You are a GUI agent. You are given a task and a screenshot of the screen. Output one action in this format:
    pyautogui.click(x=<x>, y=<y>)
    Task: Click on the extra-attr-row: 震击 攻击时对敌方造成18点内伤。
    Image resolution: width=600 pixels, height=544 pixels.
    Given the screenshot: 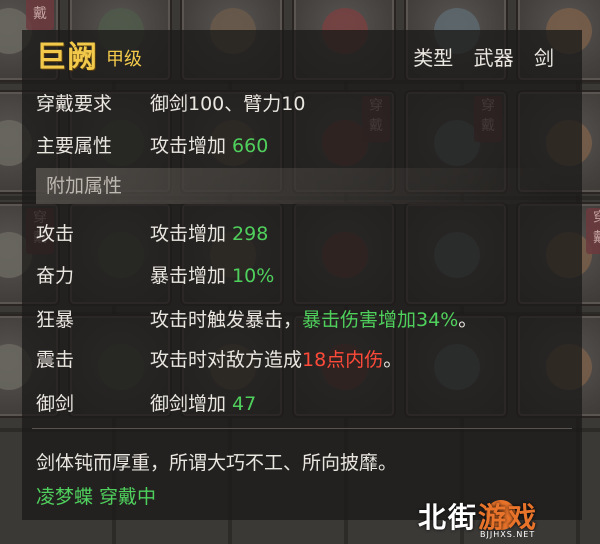 What is the action you would take?
    pyautogui.click(x=306, y=360)
    